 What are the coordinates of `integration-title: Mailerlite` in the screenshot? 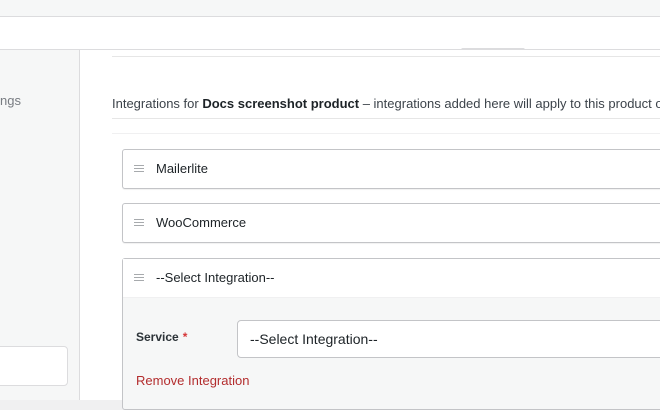 It's located at (182, 168).